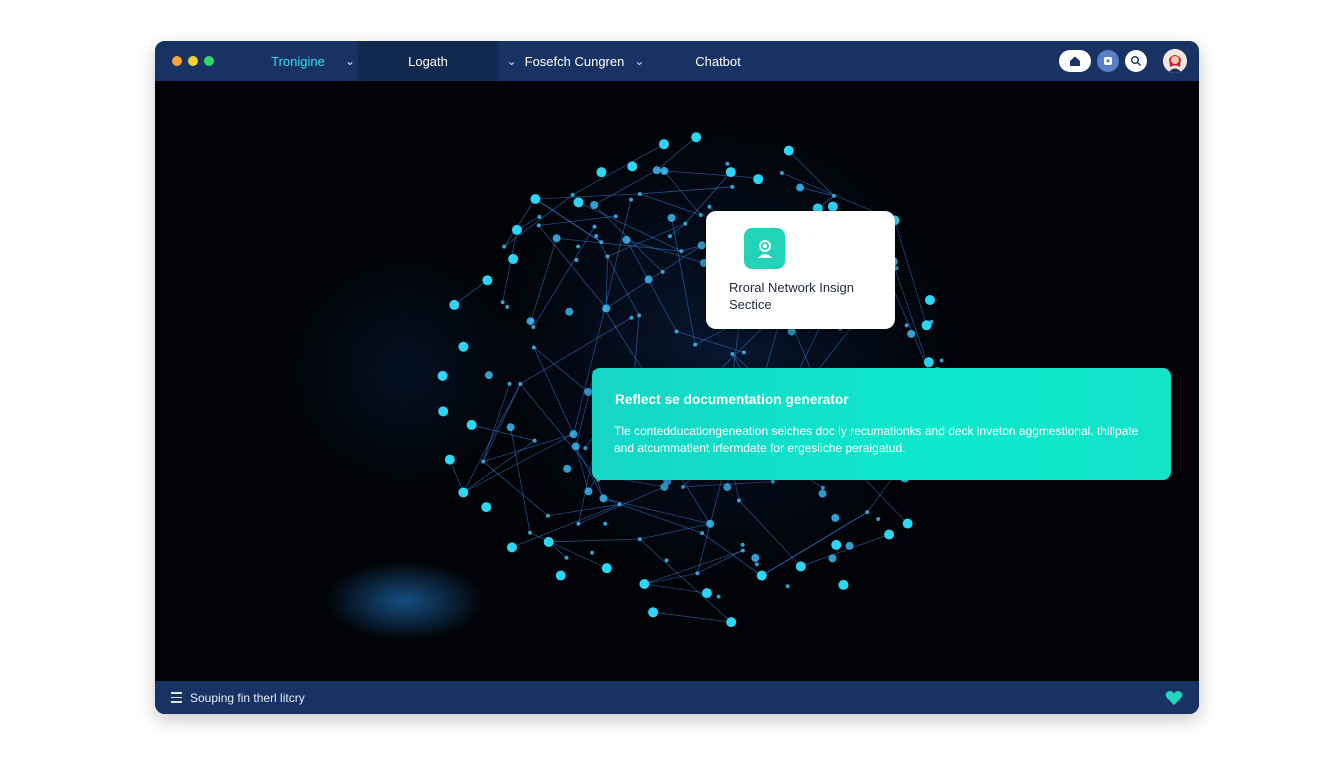  I want to click on status-text: Souping fin therl litcry, so click(247, 697).